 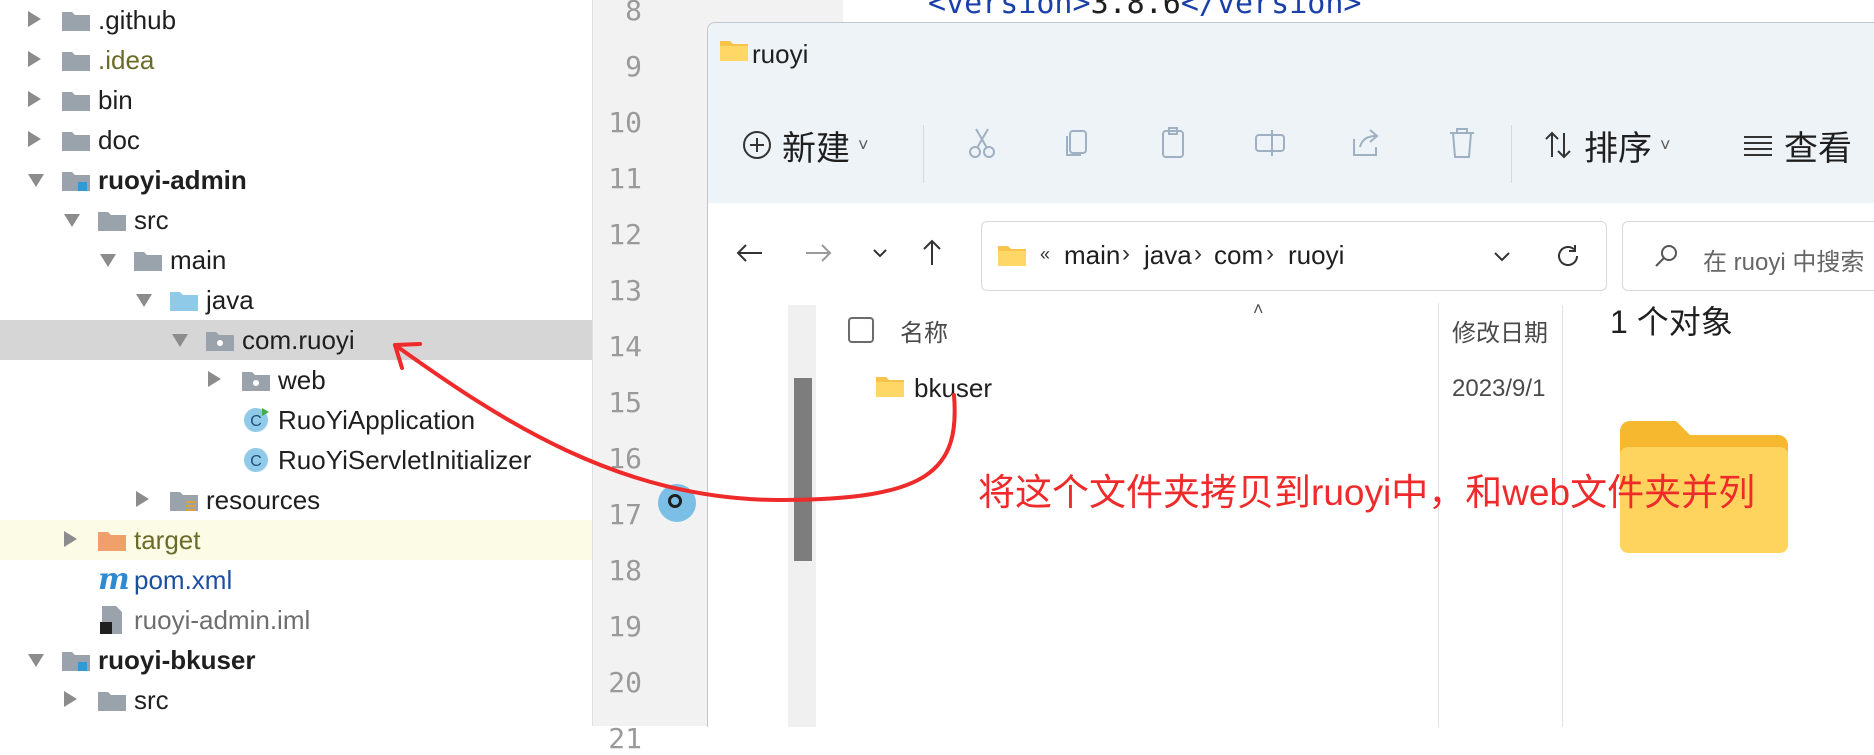 I want to click on tree-item-ruoyi-application: C RuoYiApplication, so click(x=296, y=420).